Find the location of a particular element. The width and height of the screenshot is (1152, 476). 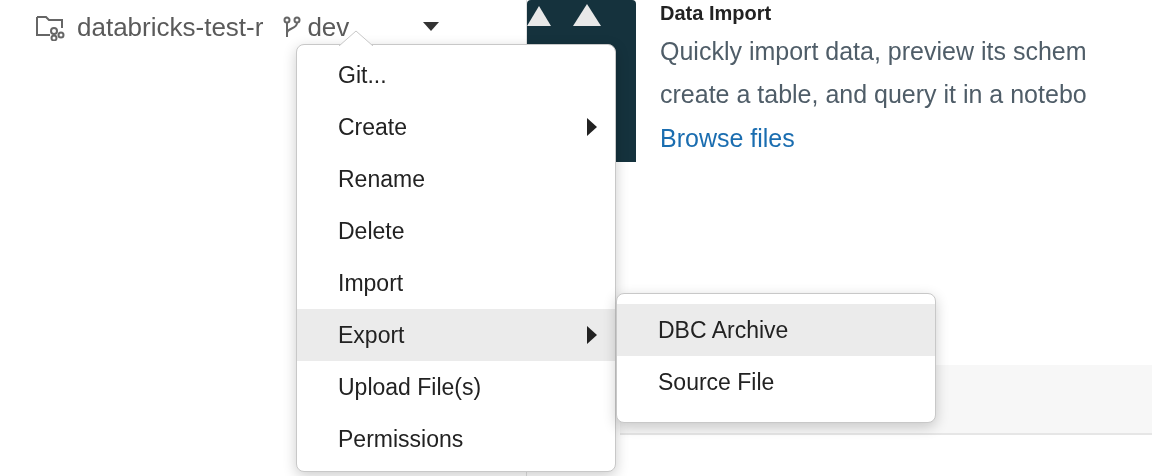

menu-item: Upload File(s) is located at coordinates (456, 387).